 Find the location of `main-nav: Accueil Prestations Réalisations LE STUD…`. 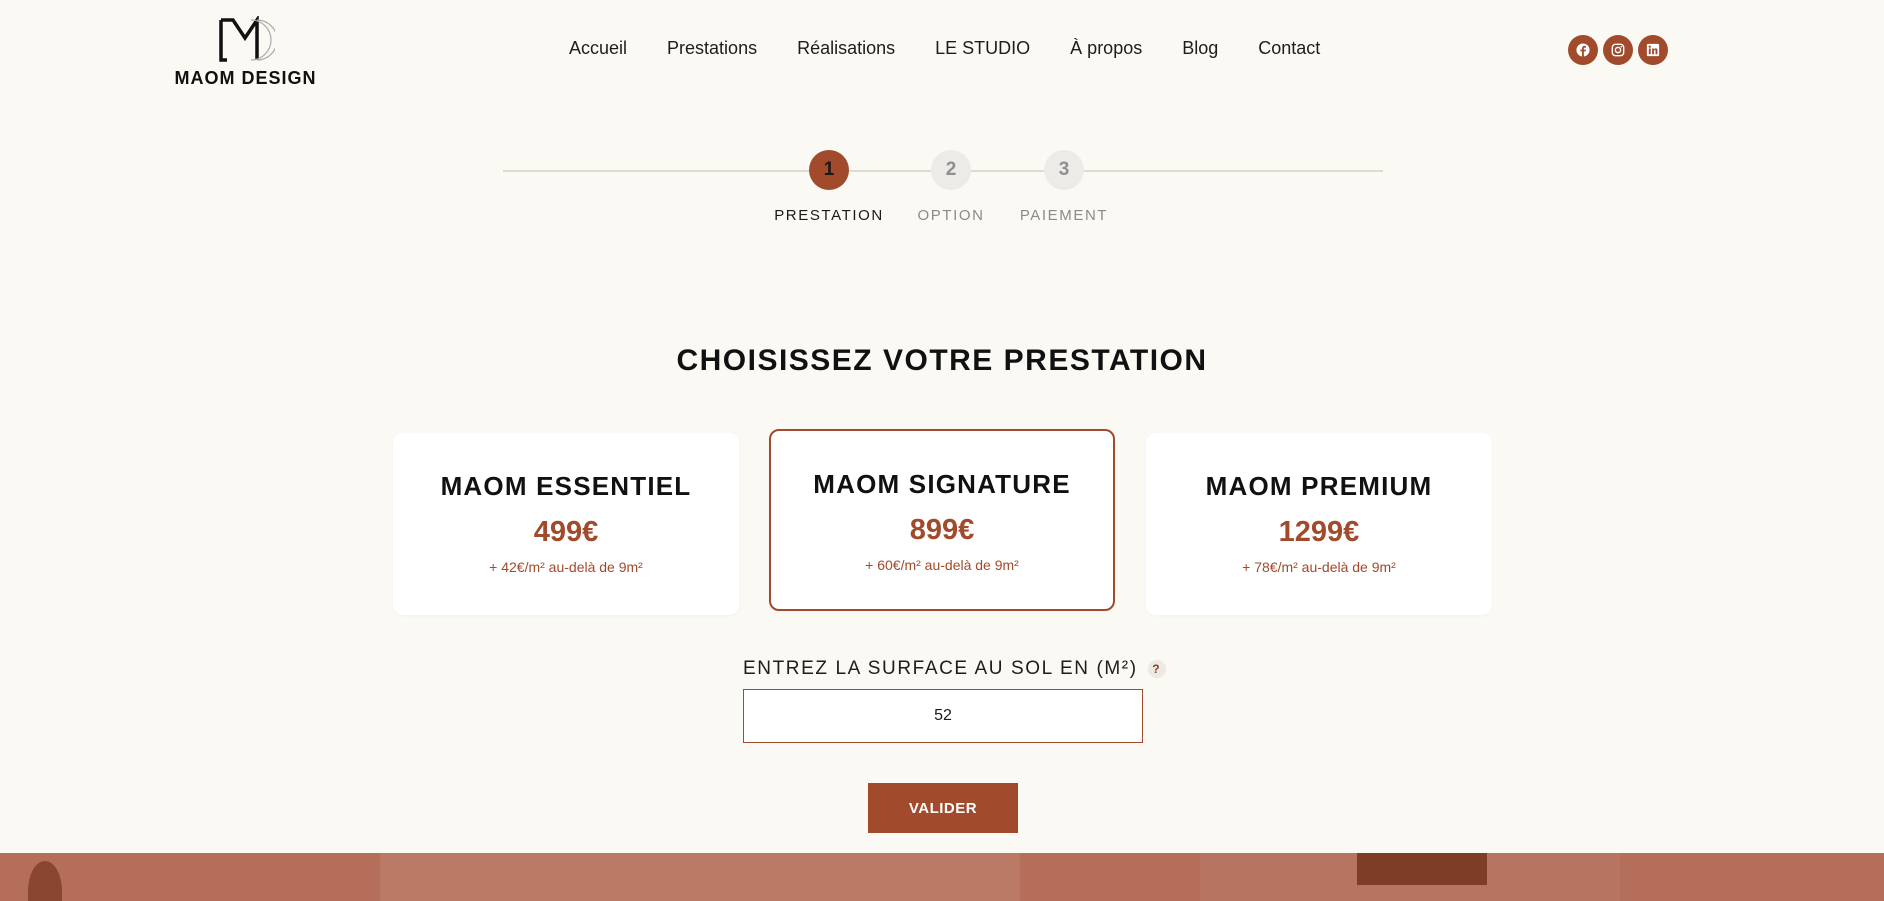

main-nav: Accueil Prestations Réalisations LE STUD… is located at coordinates (944, 48).